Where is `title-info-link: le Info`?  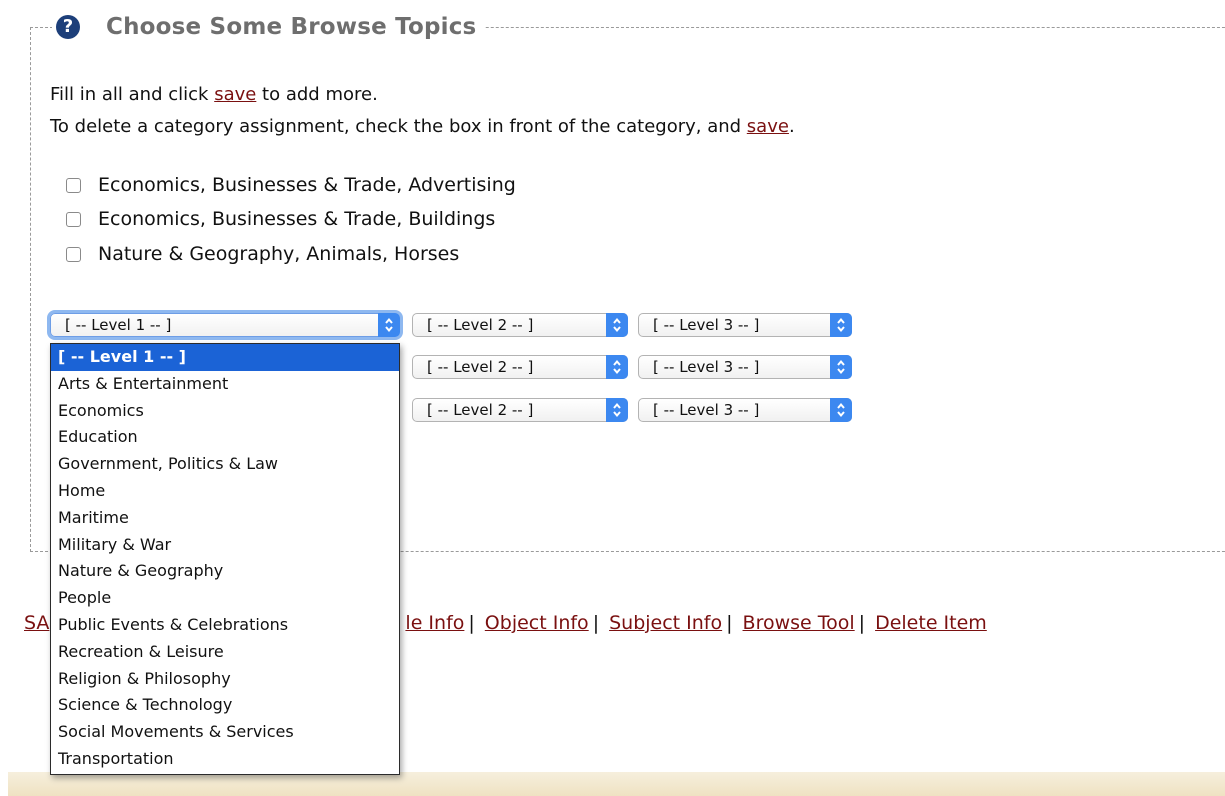 title-info-link: le Info is located at coordinates (434, 623).